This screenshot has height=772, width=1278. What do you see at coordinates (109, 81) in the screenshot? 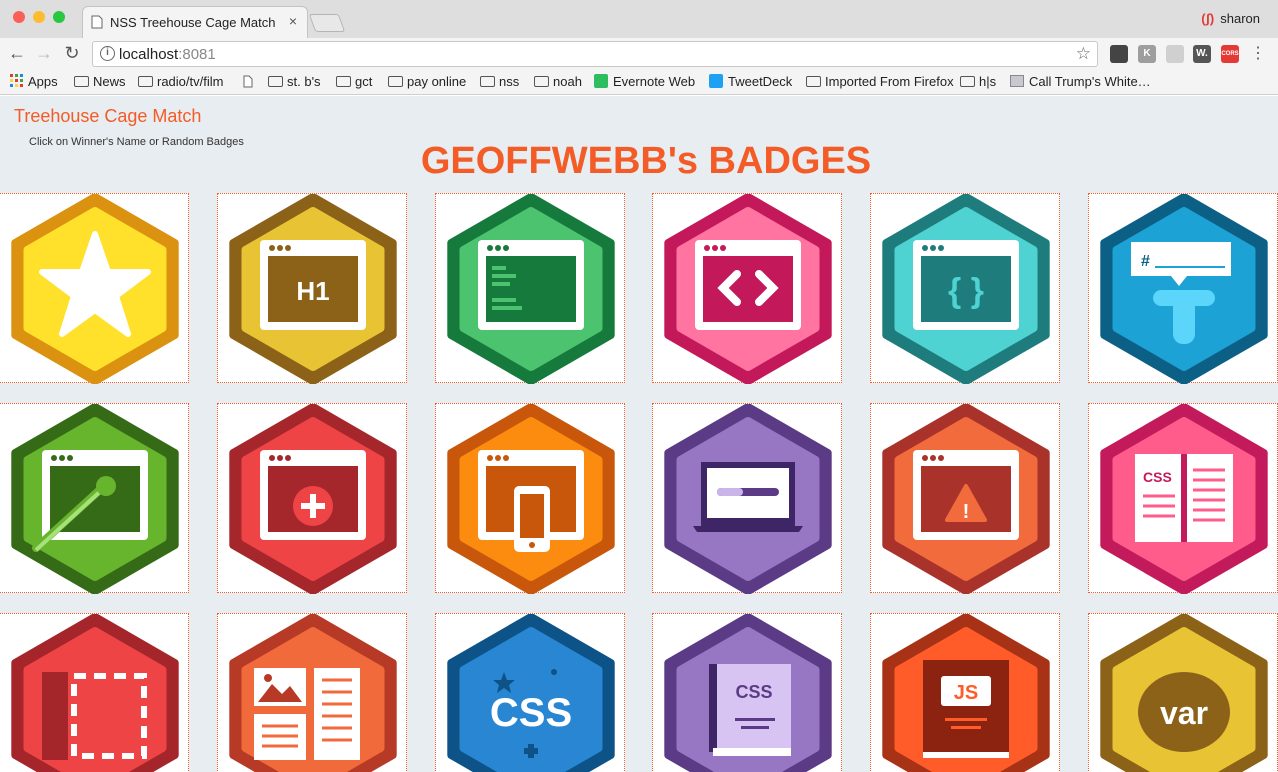
I see `bookmark-label: News` at bounding box center [109, 81].